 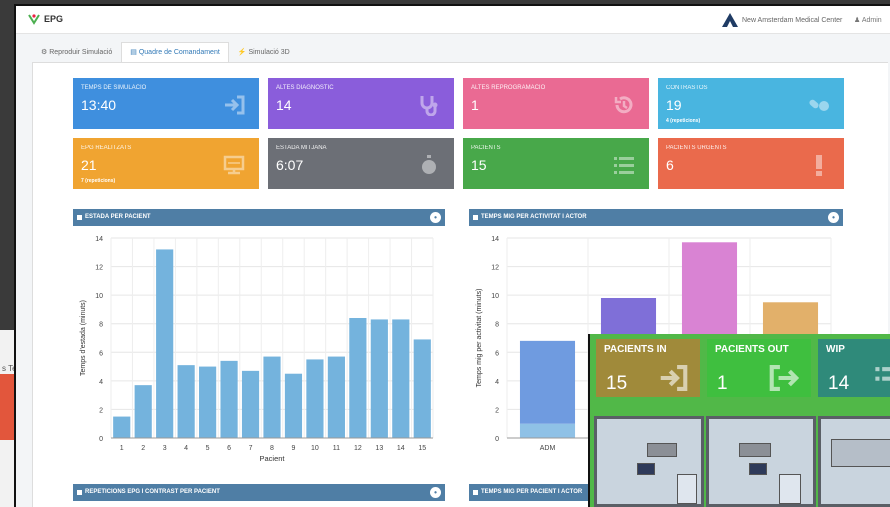 I want to click on x-tick-label: 9, so click(x=294, y=448).